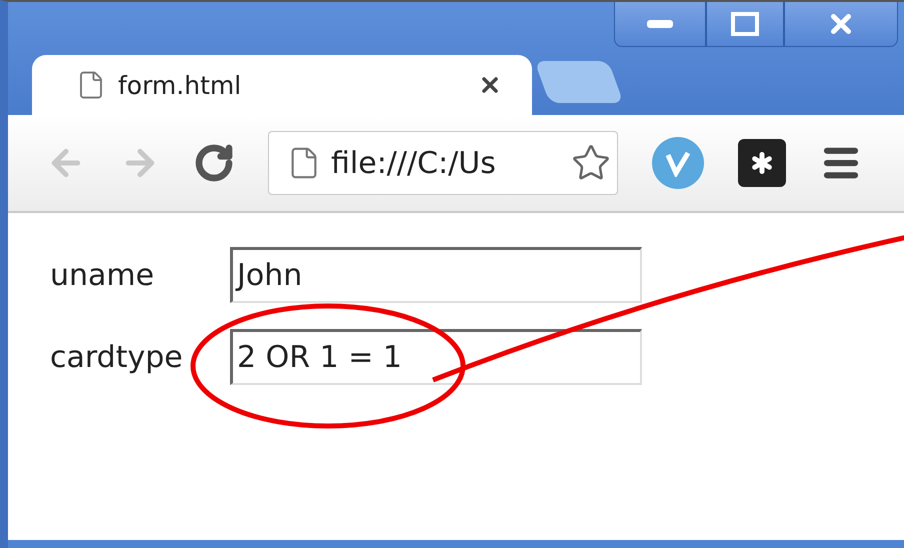 This screenshot has height=548, width=904. I want to click on minimize-icon, so click(660, 24).